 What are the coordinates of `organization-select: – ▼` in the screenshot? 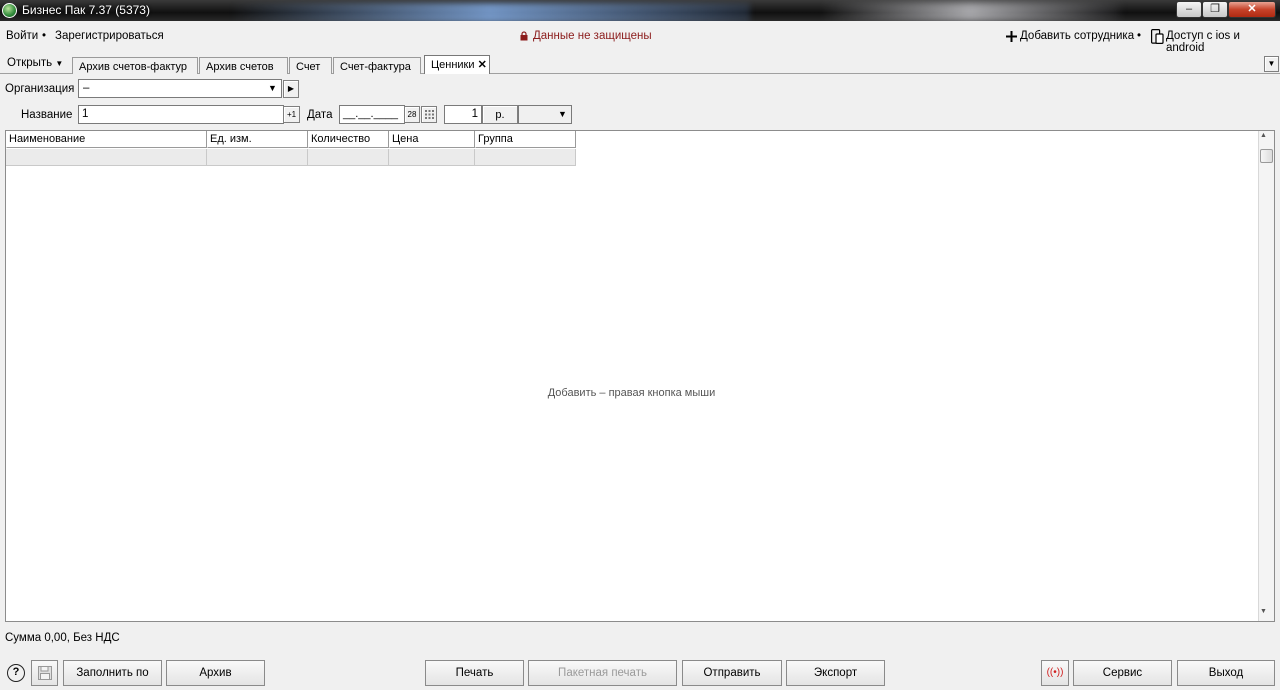 It's located at (180, 88).